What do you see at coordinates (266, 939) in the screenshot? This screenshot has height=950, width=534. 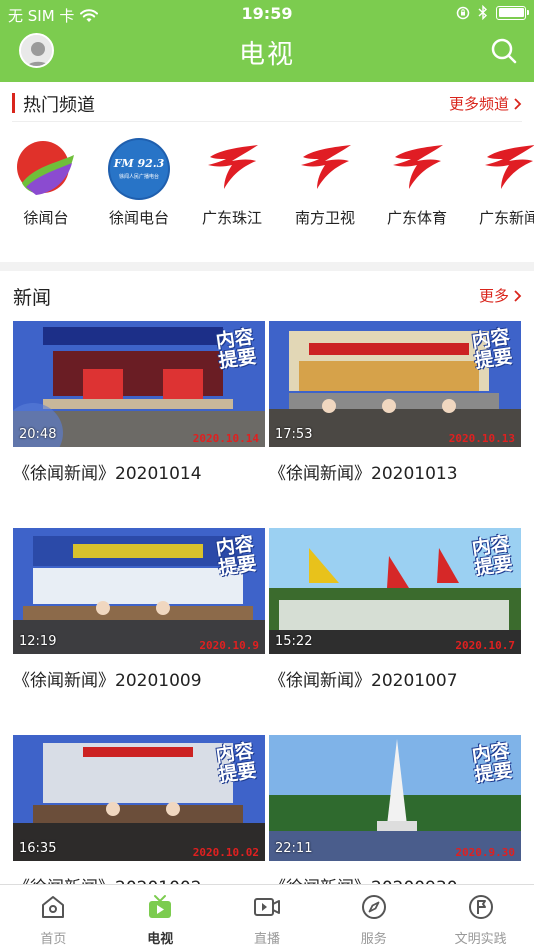 I see `tab-label: 直播` at bounding box center [266, 939].